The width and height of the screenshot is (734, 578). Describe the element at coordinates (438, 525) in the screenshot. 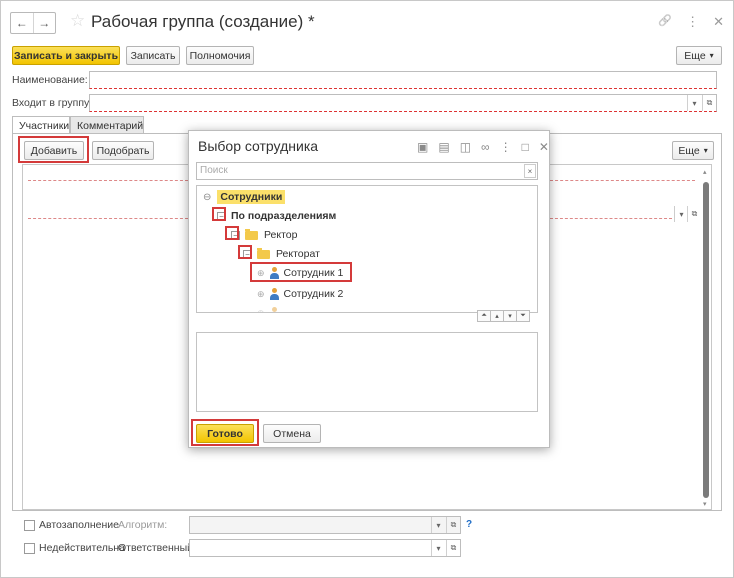

I see `algorithm-dropdown-icon: ▾` at that location.